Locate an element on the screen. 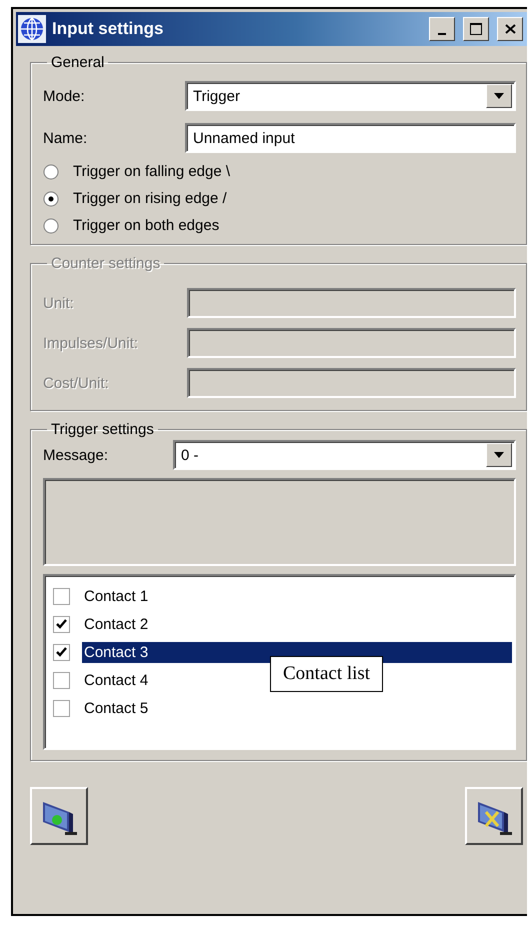  list-item: Contact 4 is located at coordinates (116, 680).